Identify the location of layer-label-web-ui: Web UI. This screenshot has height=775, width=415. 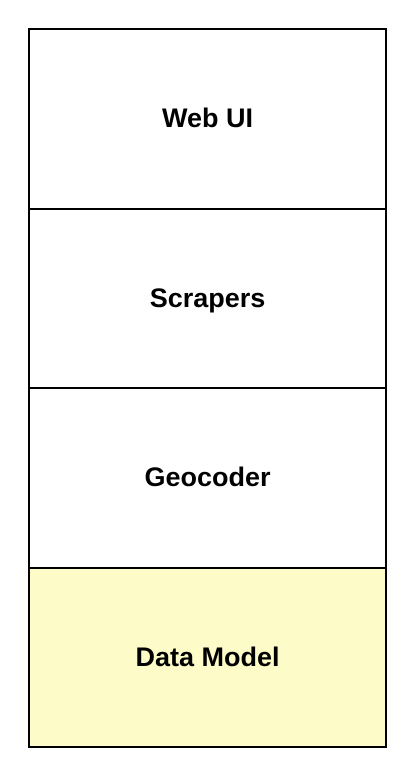
(207, 118).